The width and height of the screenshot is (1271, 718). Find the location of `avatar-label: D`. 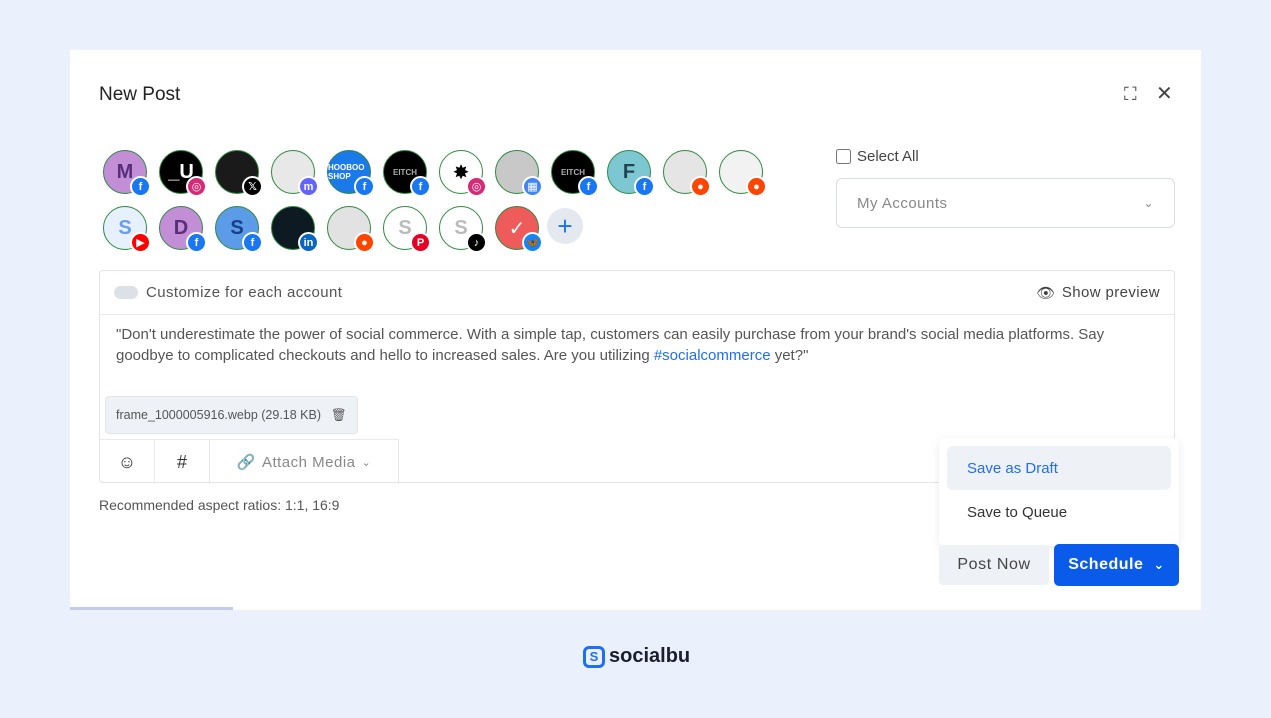

avatar-label: D is located at coordinates (181, 227).